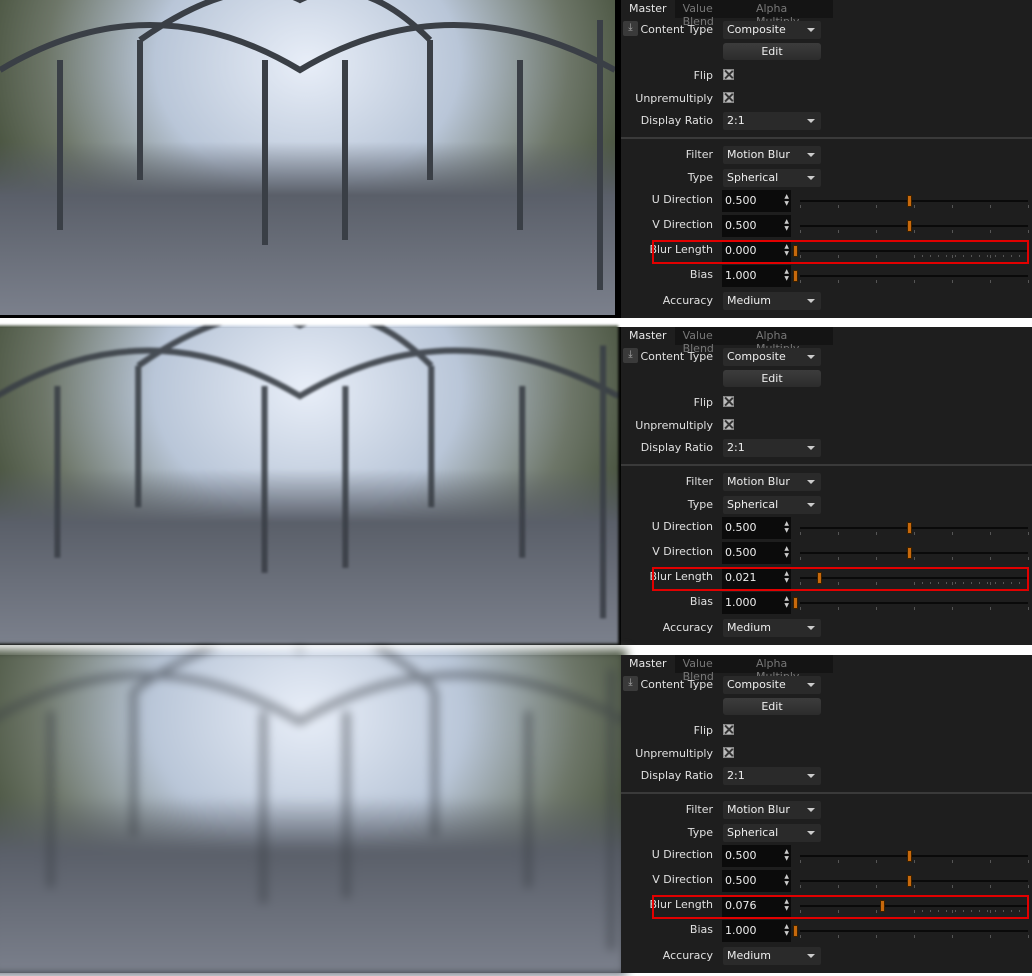  What do you see at coordinates (826, 685) in the screenshot?
I see `row-content_type: Content Type Composite` at bounding box center [826, 685].